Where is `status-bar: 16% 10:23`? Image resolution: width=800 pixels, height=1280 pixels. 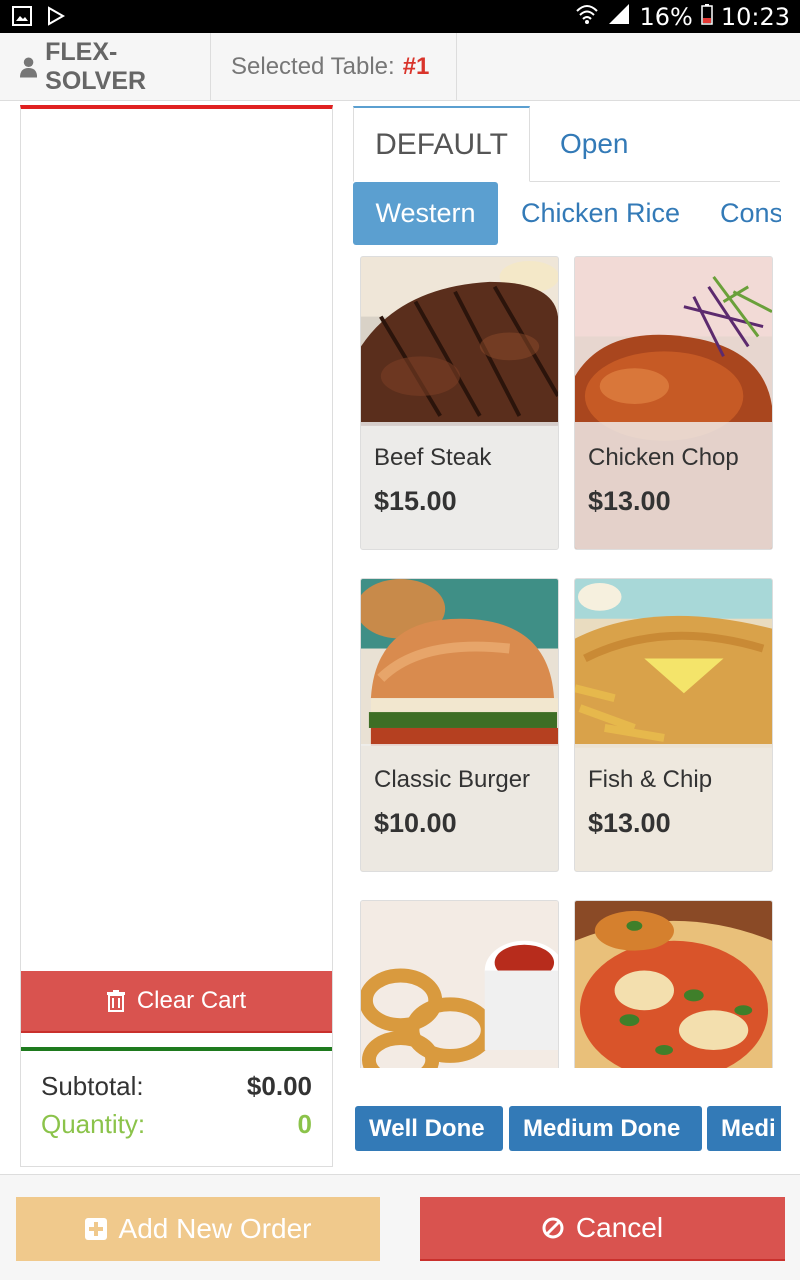
status-bar: 16% 10:23 is located at coordinates (400, 16).